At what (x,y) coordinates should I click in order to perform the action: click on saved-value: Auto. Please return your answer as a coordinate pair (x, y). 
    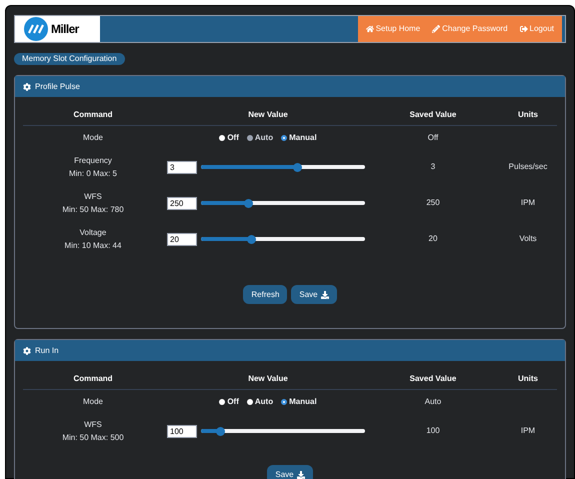
    Looking at the image, I should click on (433, 402).